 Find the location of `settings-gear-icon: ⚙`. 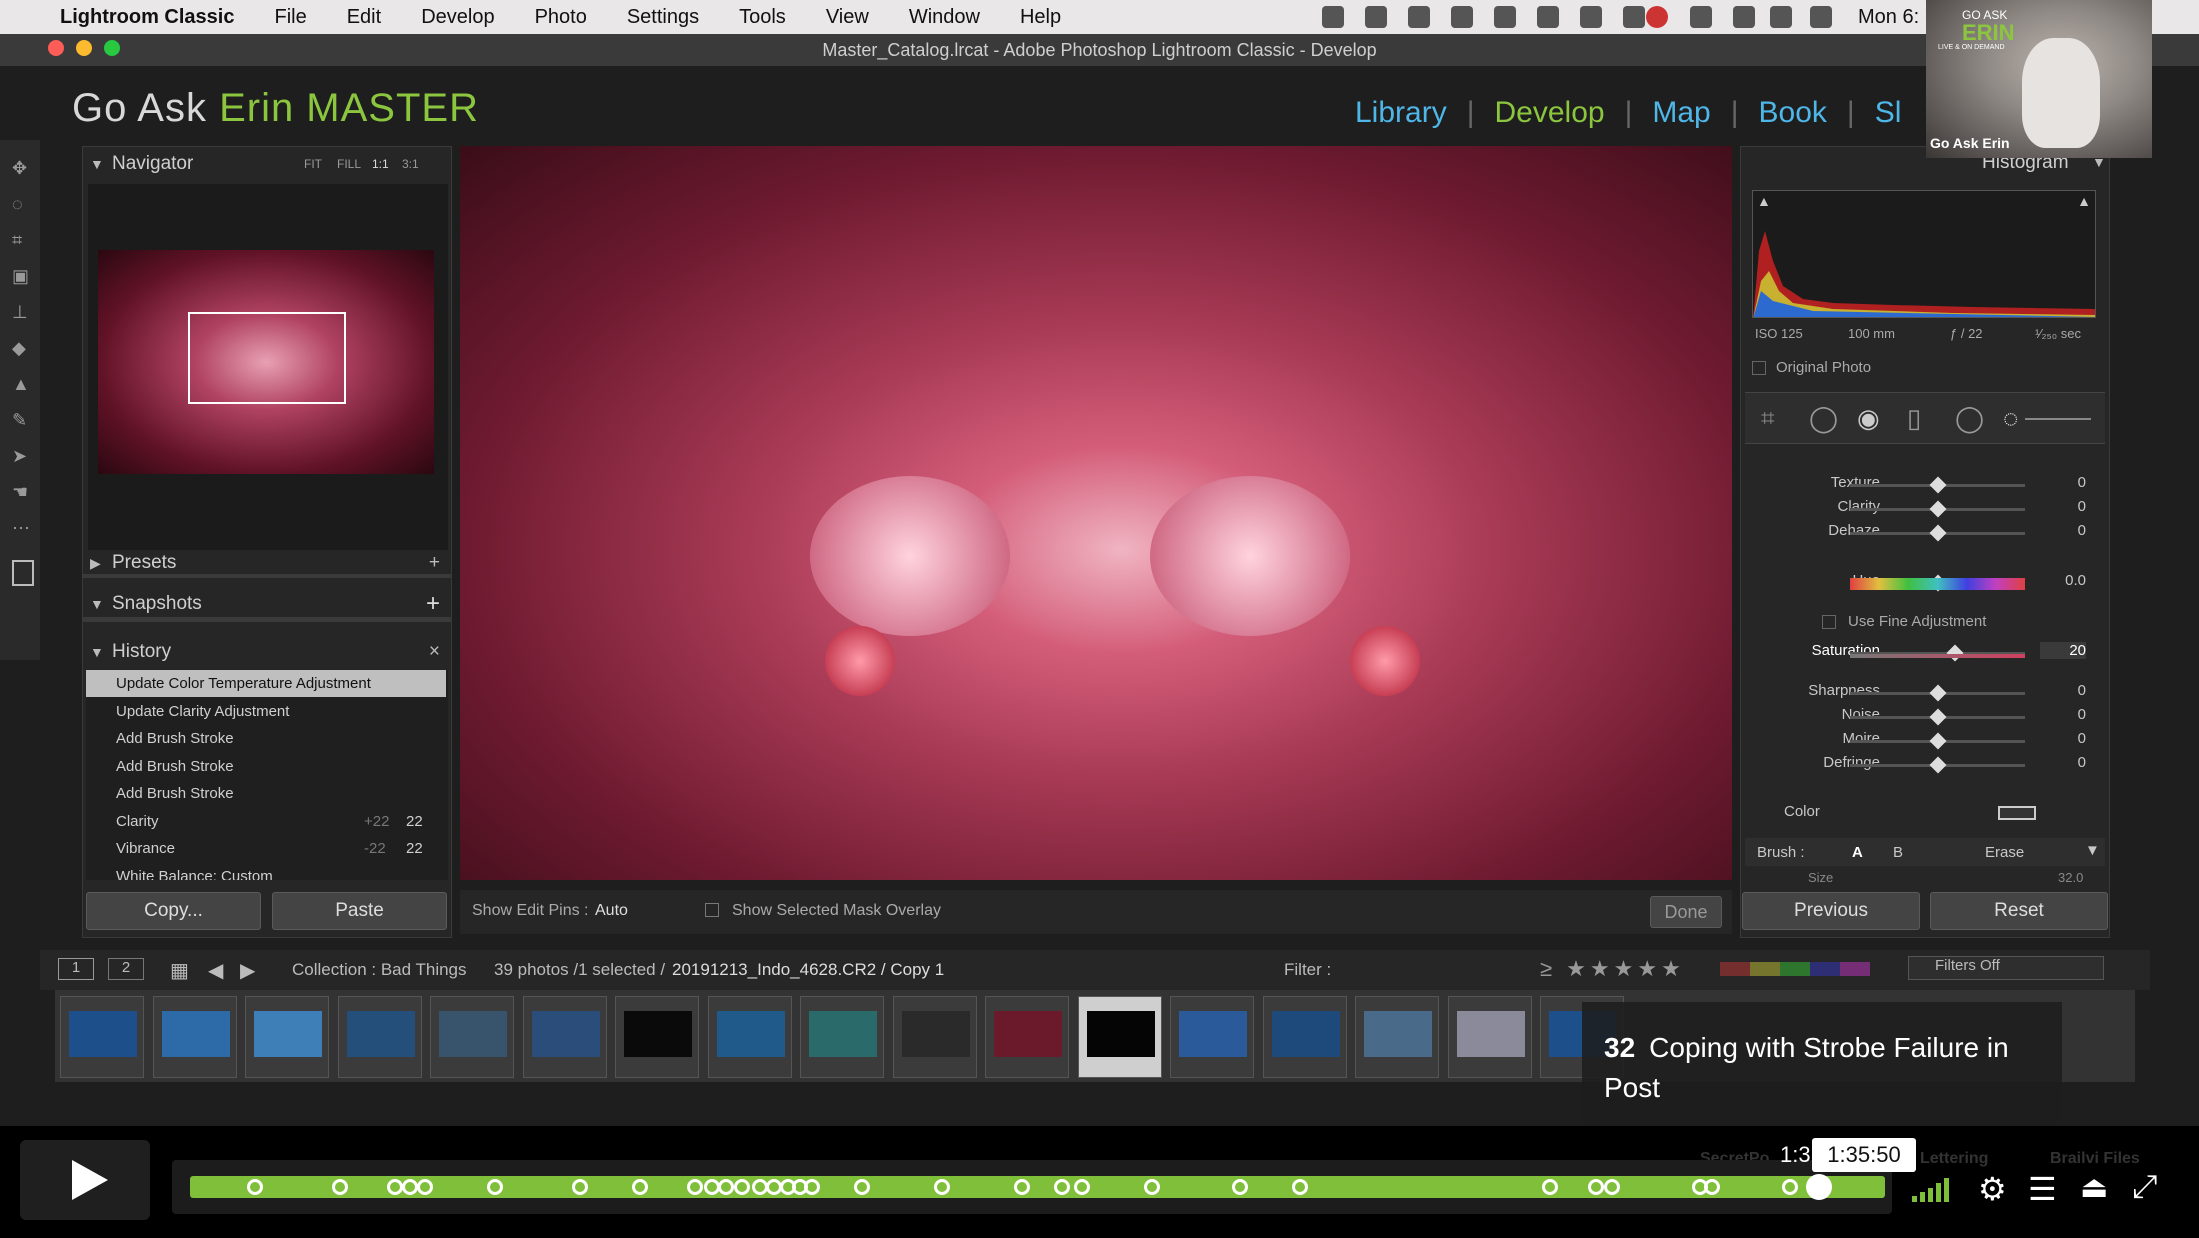

settings-gear-icon: ⚙ is located at coordinates (1992, 1189).